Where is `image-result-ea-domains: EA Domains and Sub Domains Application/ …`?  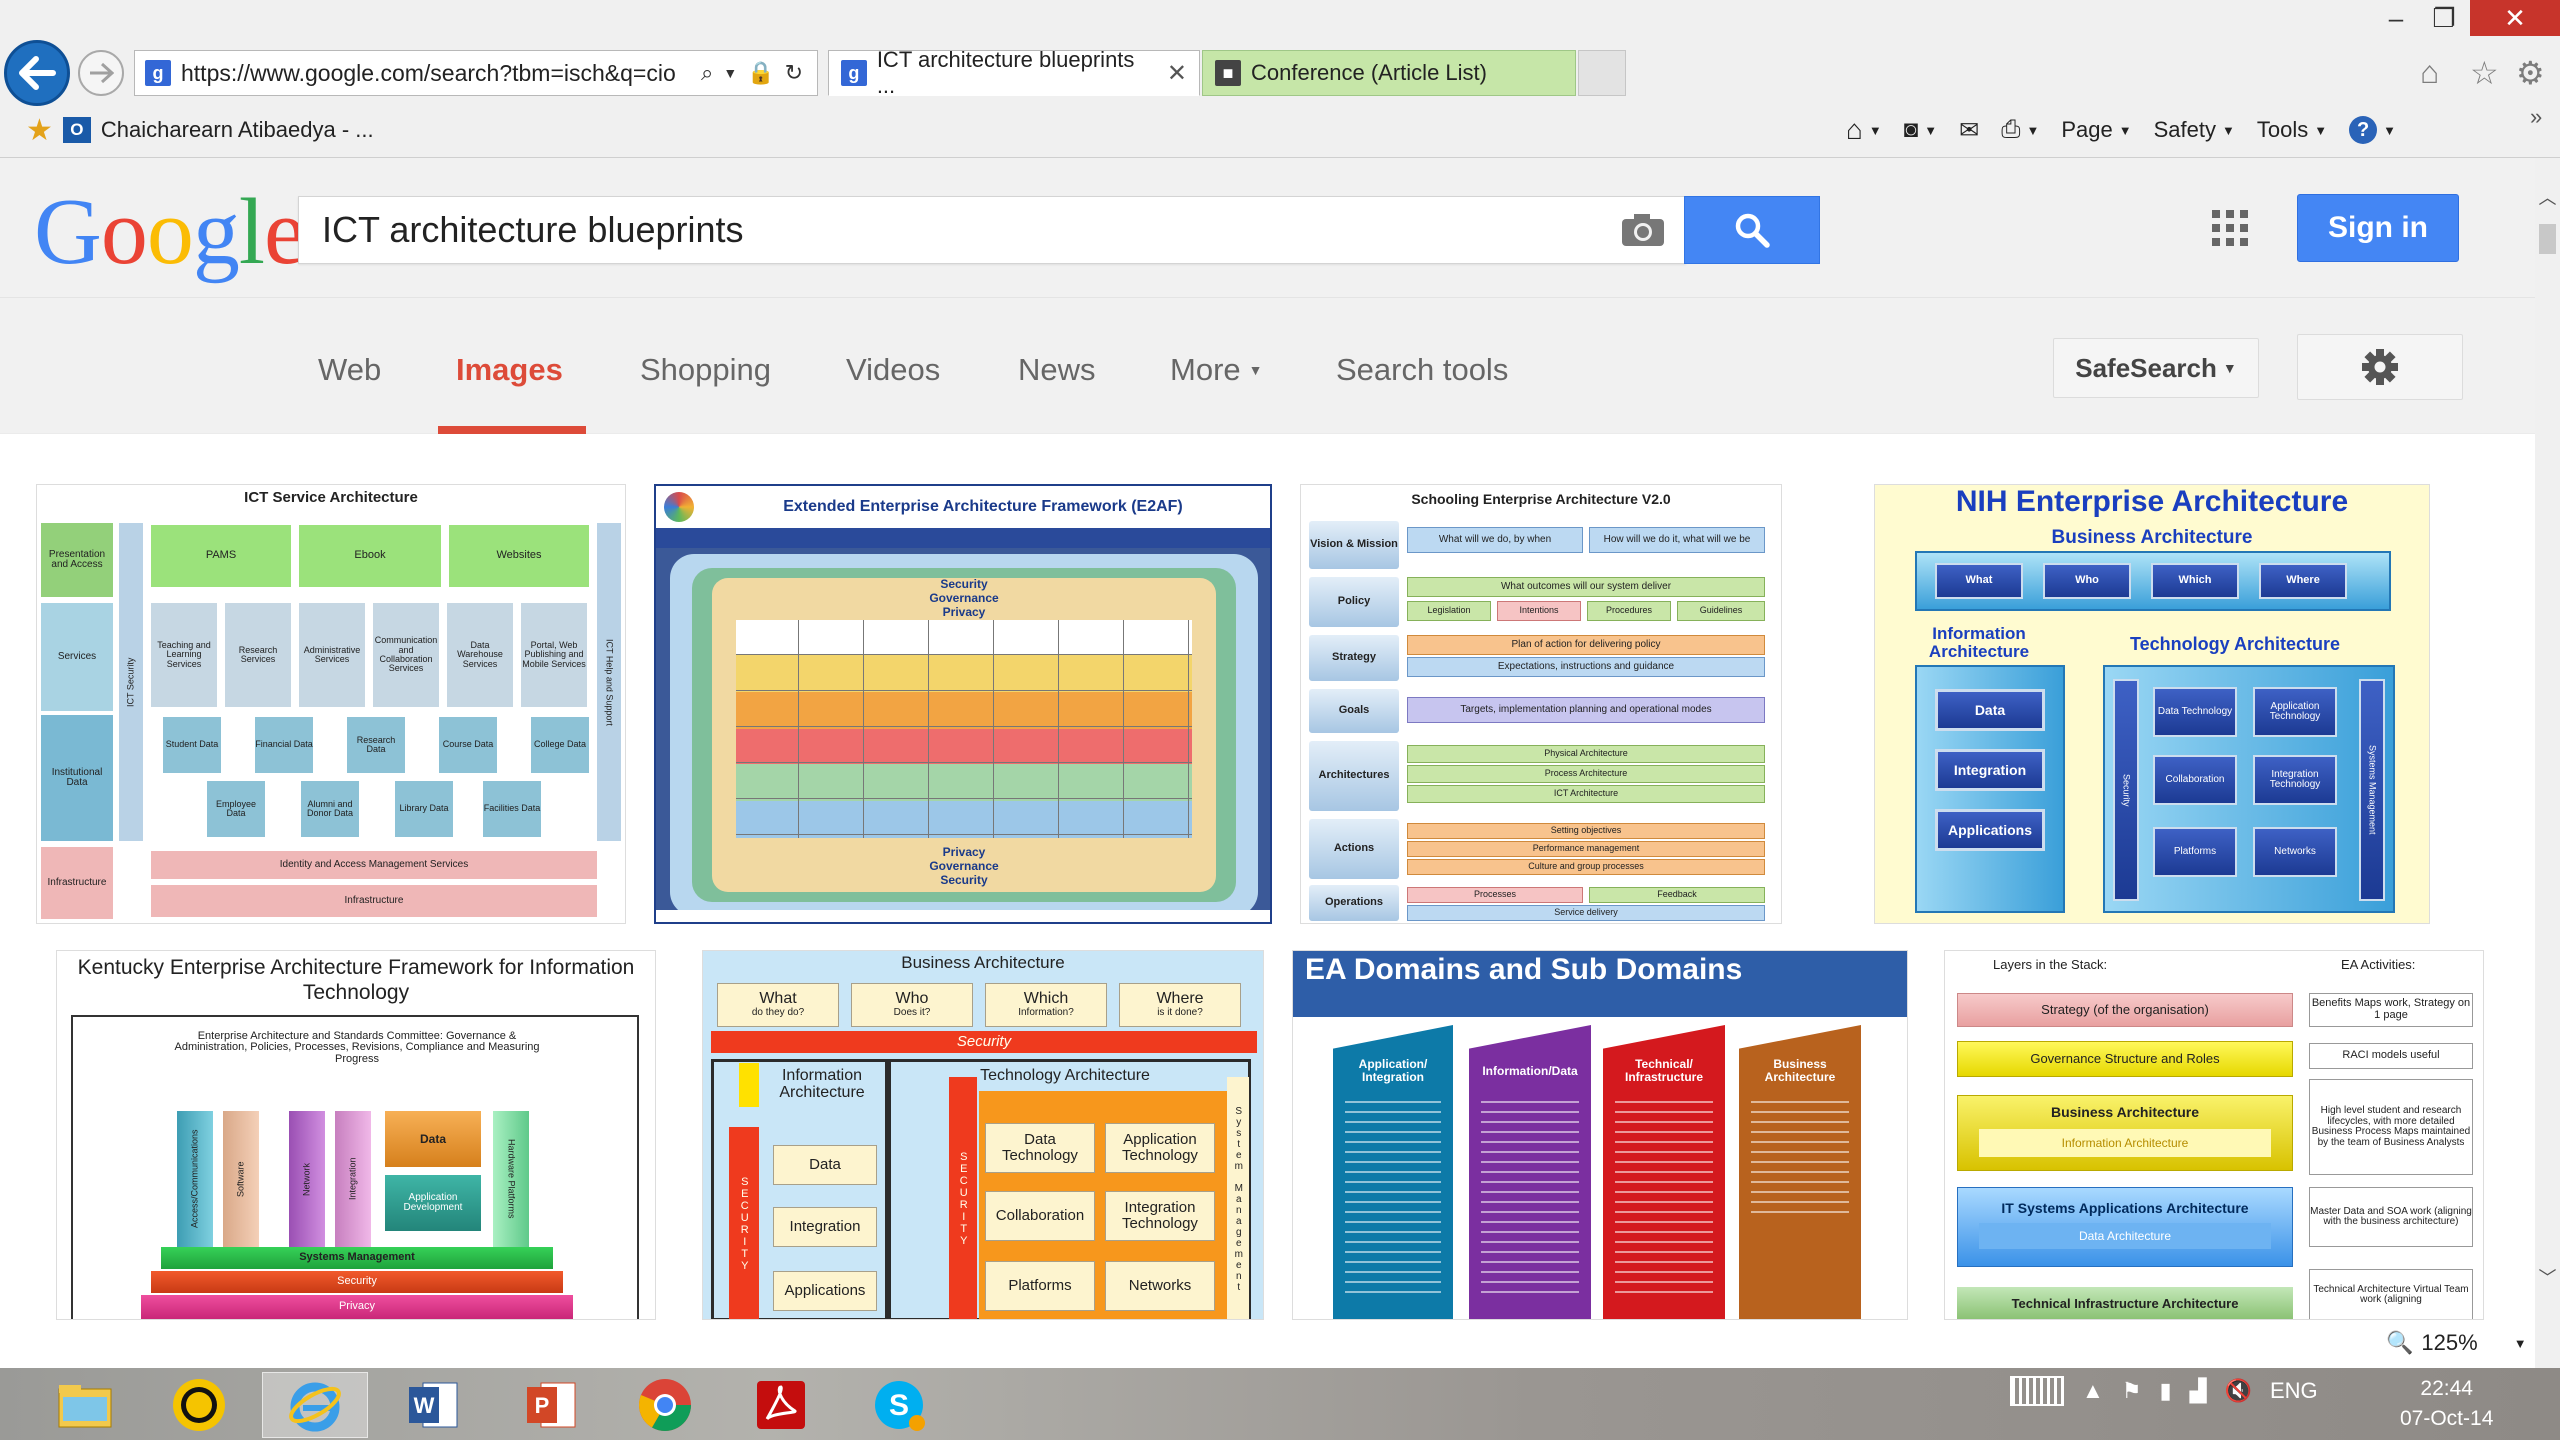 image-result-ea-domains: EA Domains and Sub Domains Application/ … is located at coordinates (1600, 1135).